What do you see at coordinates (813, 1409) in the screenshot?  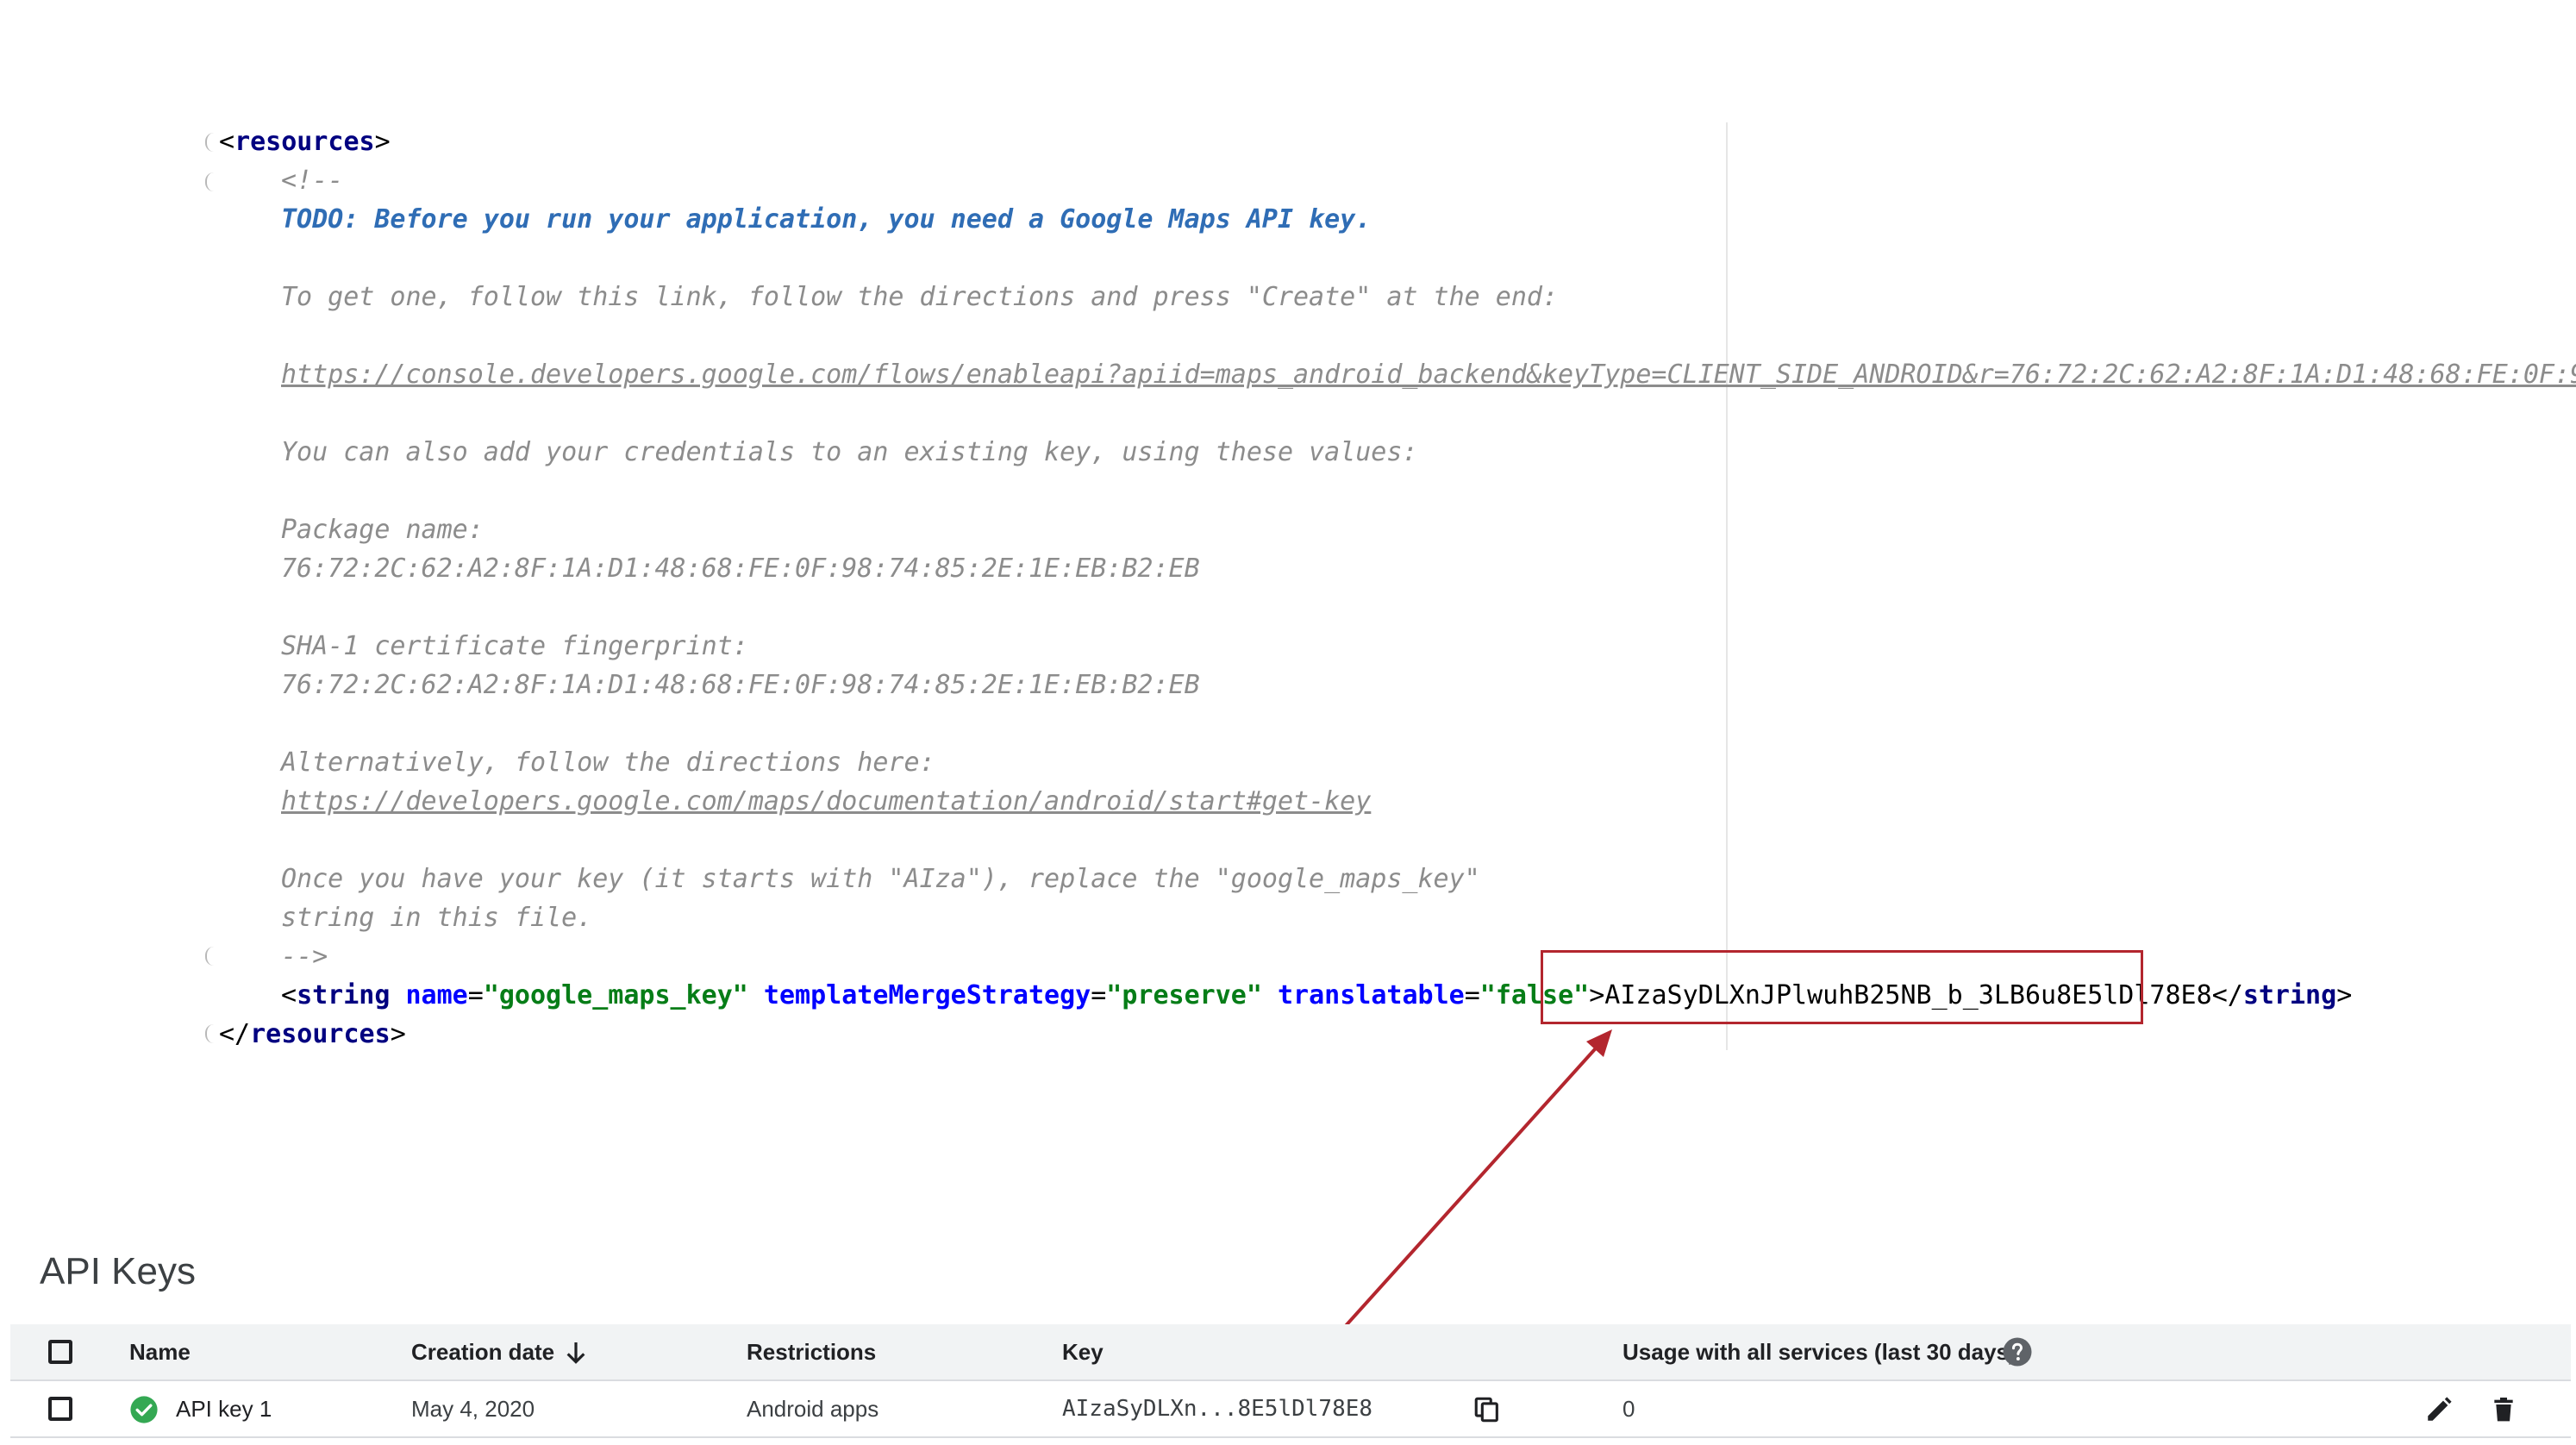 I see `restrictions-cell: Android apps` at bounding box center [813, 1409].